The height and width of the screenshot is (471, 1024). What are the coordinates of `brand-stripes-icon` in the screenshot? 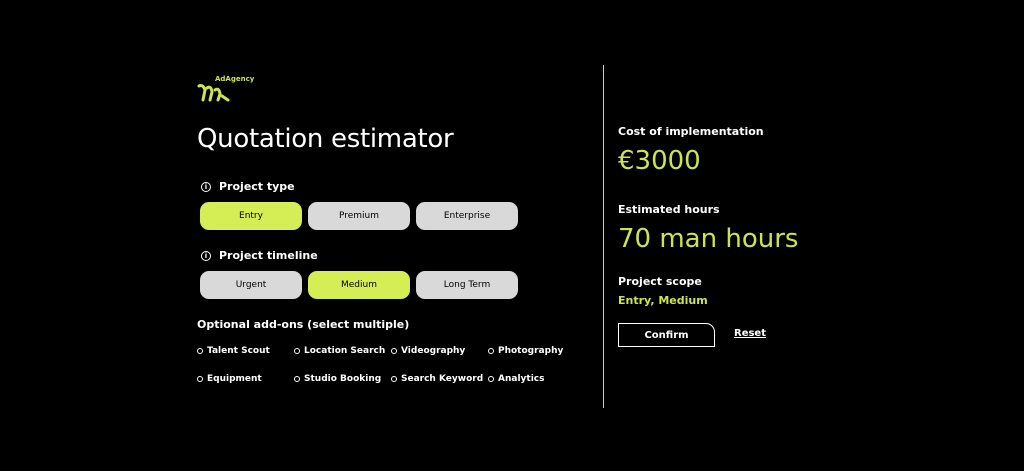 It's located at (213, 93).